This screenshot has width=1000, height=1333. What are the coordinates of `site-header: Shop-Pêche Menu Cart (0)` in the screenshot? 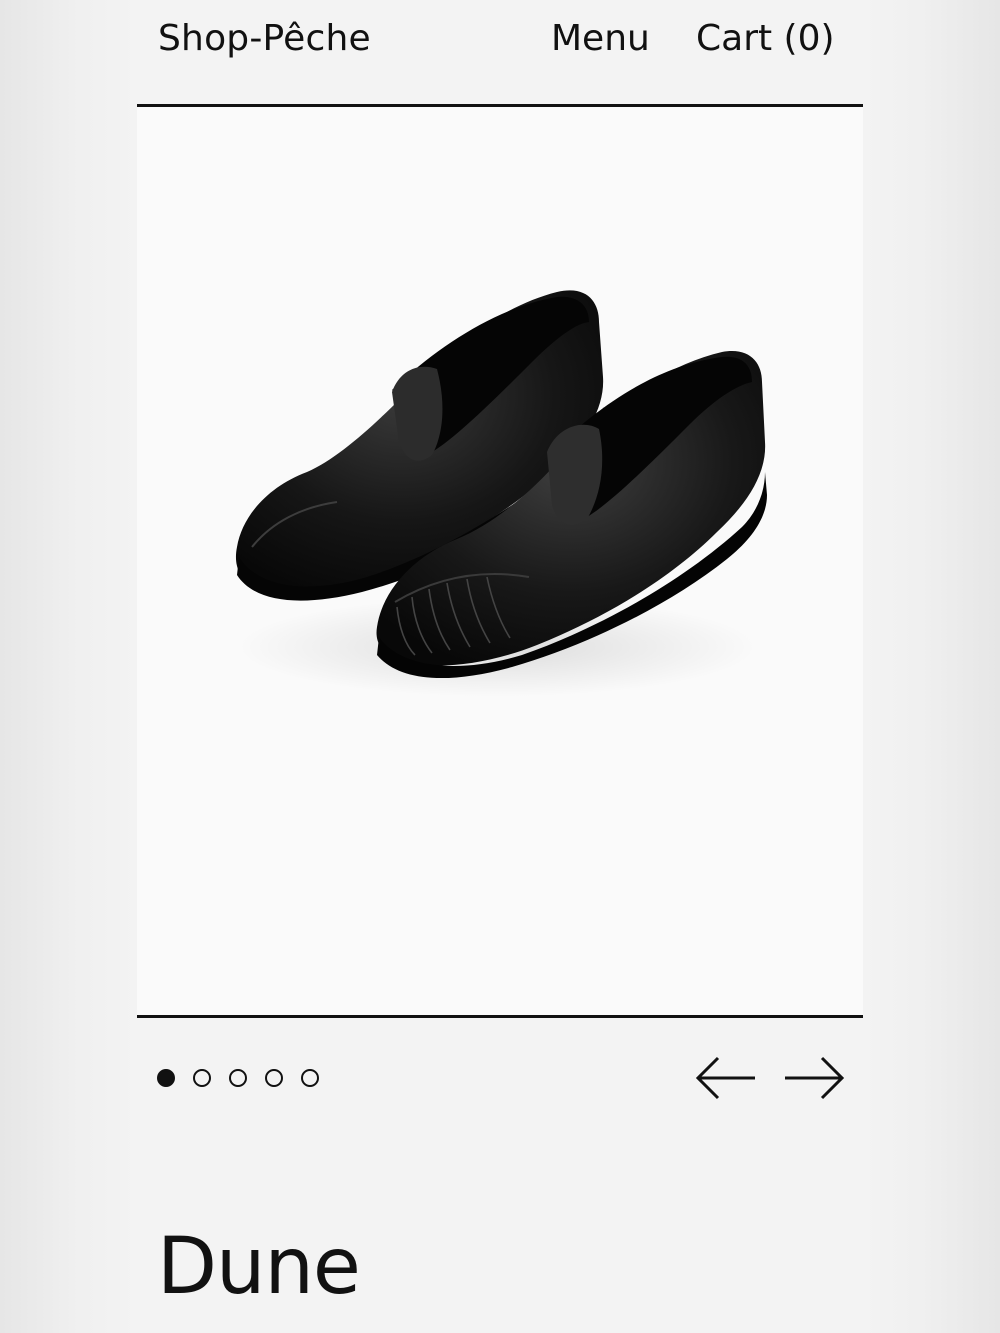 It's located at (500, 53).